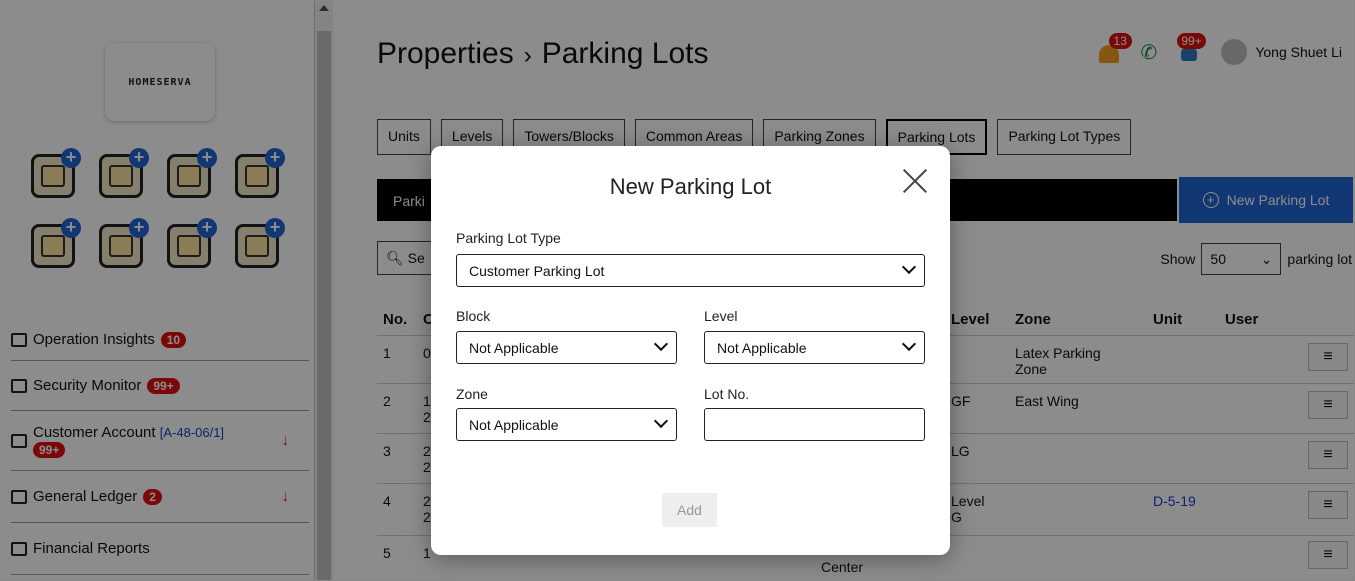  What do you see at coordinates (473, 316) in the screenshot?
I see `block-label: Block` at bounding box center [473, 316].